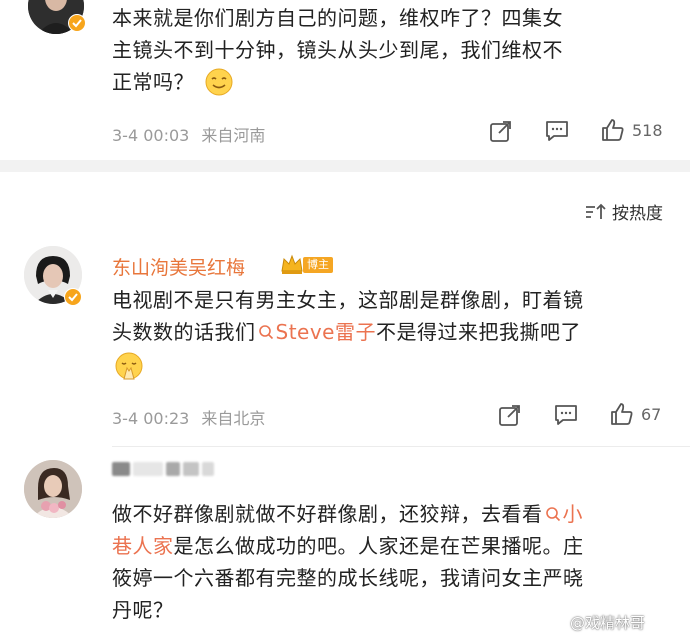  Describe the element at coordinates (151, 418) in the screenshot. I see `comment-time: 3-4 00:23` at that location.